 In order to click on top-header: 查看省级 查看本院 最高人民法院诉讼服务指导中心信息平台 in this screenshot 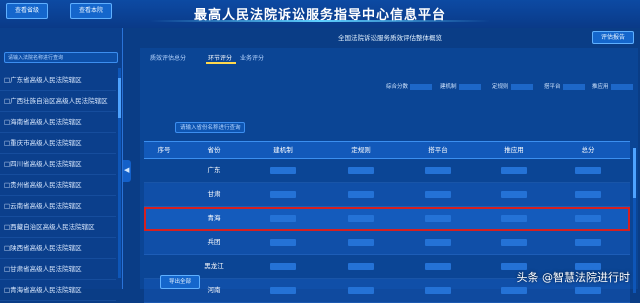, I will do `click(320, 14)`.